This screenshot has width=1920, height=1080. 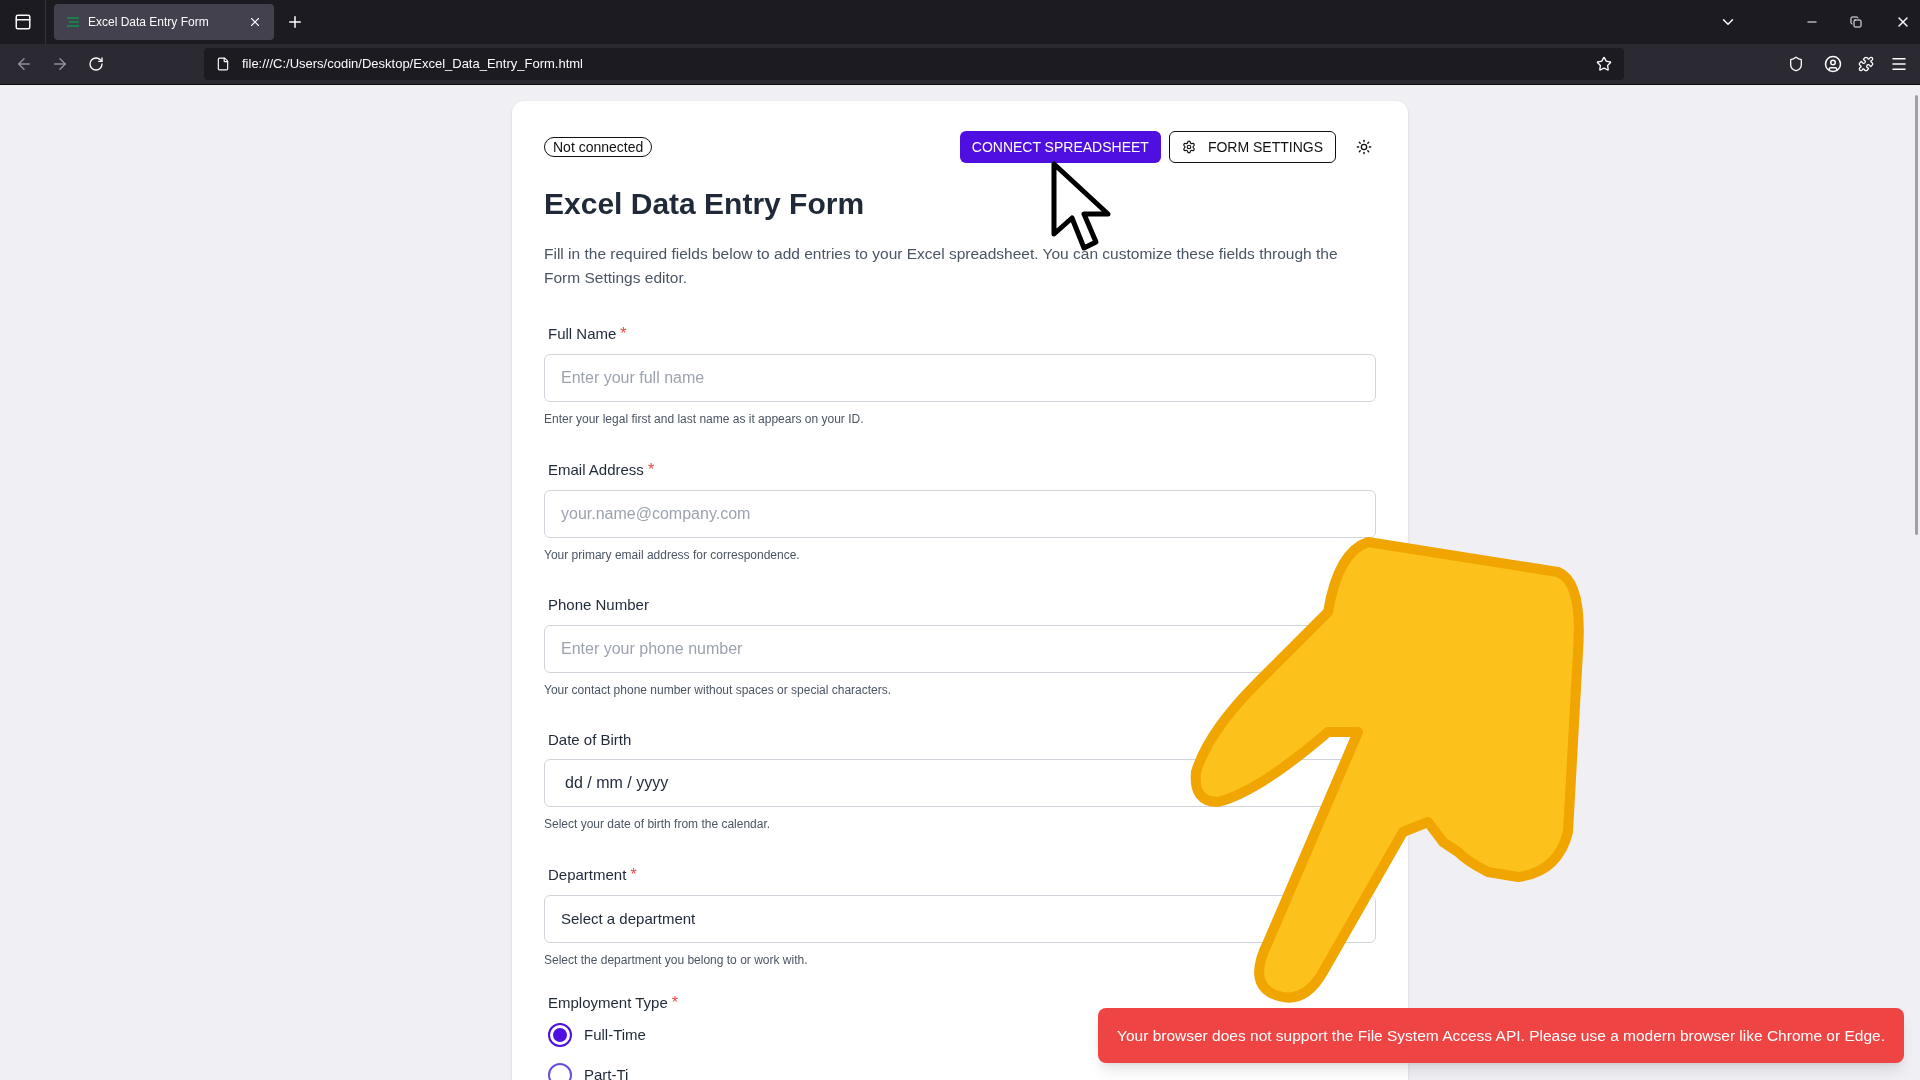 I want to click on field-label: Employment Type, so click(x=608, y=1002).